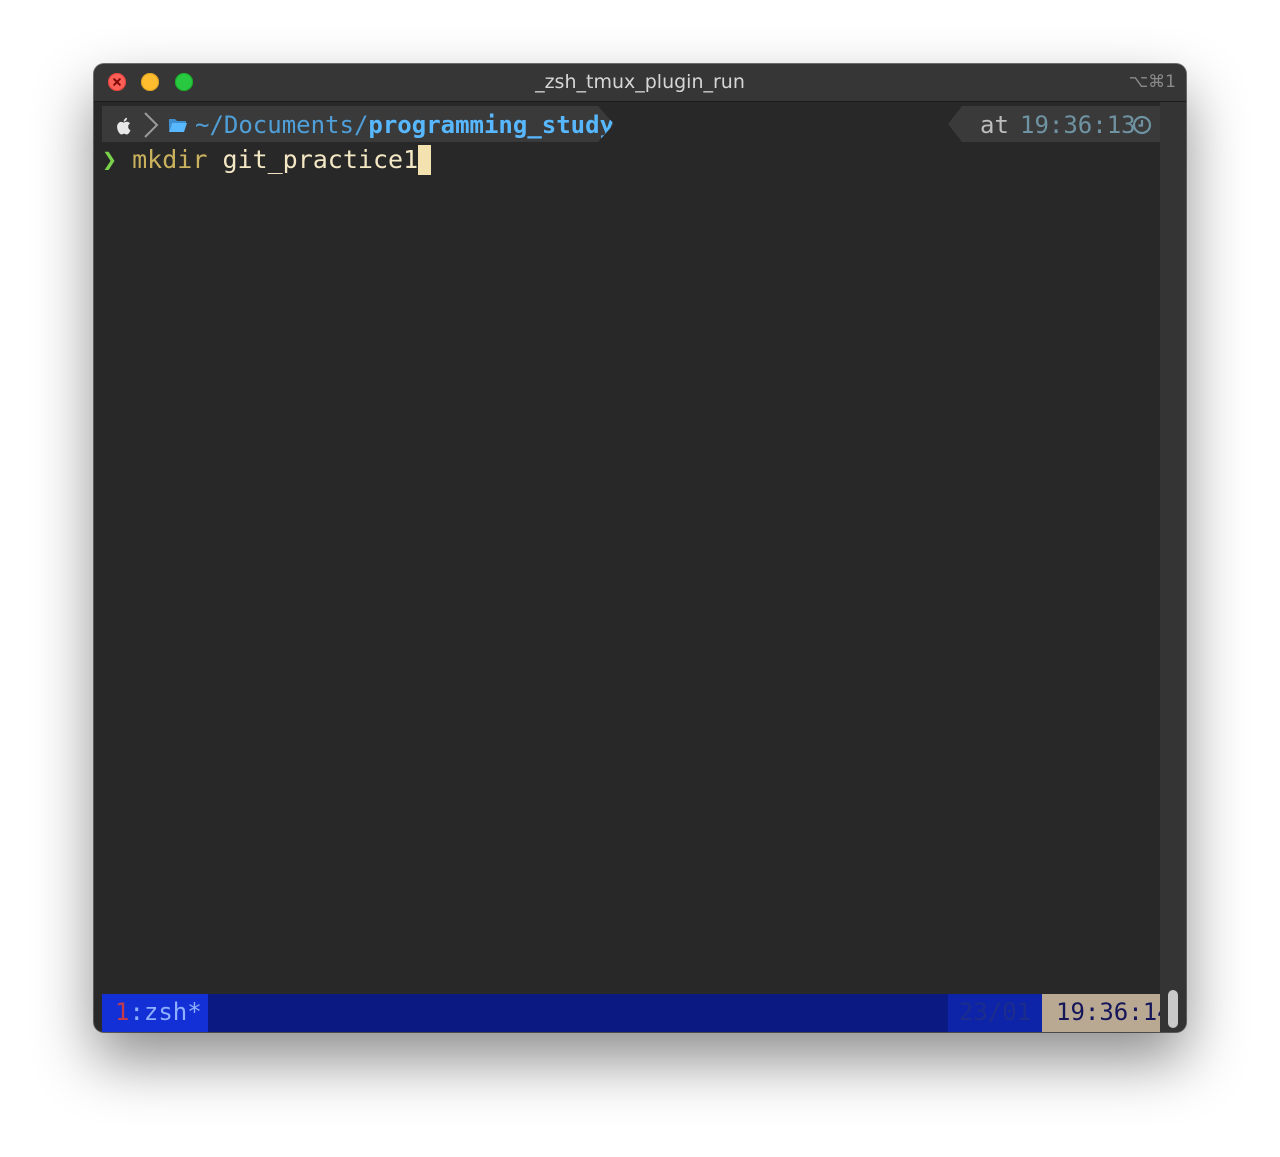  I want to click on folder-icon, so click(178, 125).